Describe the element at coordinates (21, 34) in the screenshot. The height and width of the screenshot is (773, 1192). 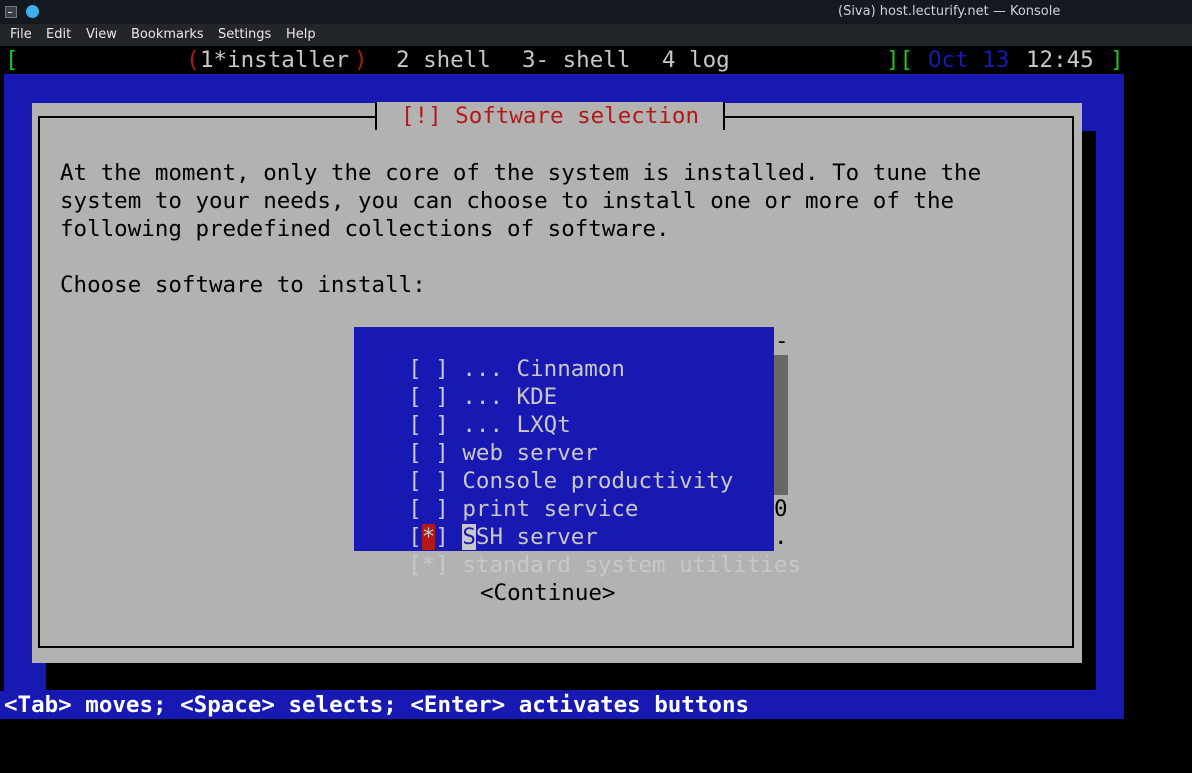
I see `menu-file: File` at that location.